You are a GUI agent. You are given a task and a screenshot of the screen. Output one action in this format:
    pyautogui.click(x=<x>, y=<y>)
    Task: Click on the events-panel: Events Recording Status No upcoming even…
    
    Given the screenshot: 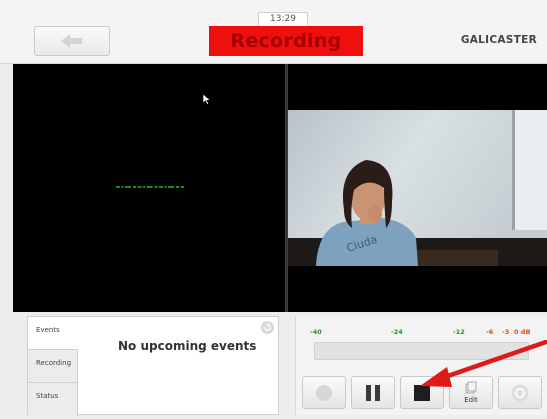 What is the action you would take?
    pyautogui.click(x=153, y=366)
    